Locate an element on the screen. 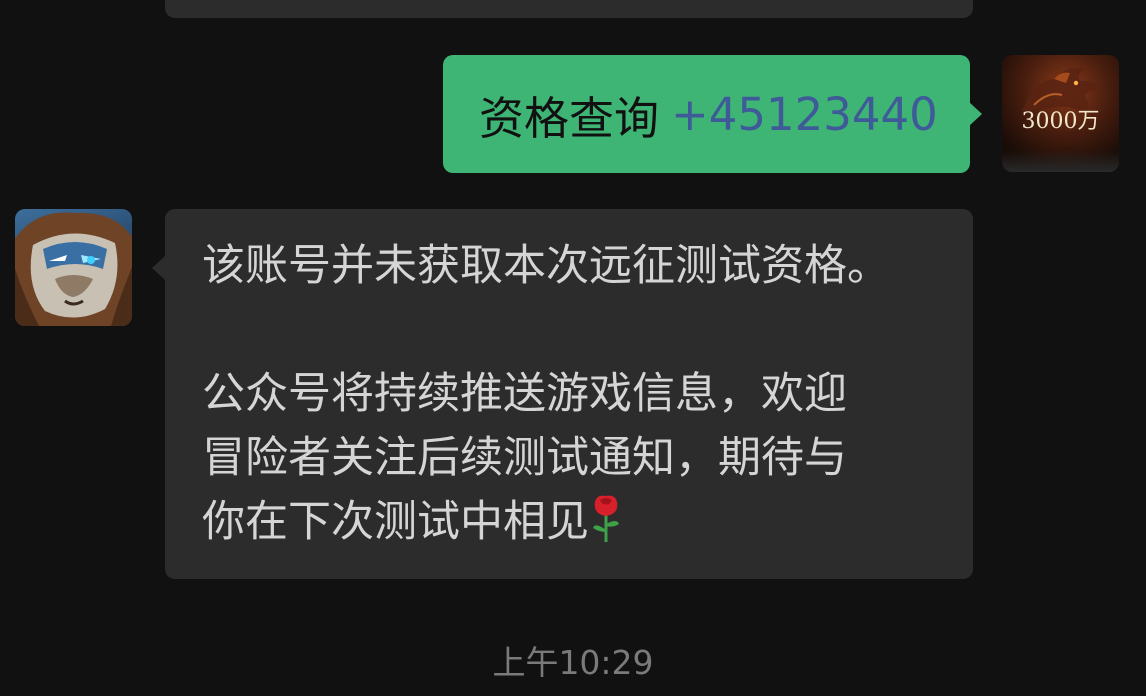 This screenshot has height=696, width=1146. outgoing-message-bubble: 资格查询 +45123440 is located at coordinates (712, 114).